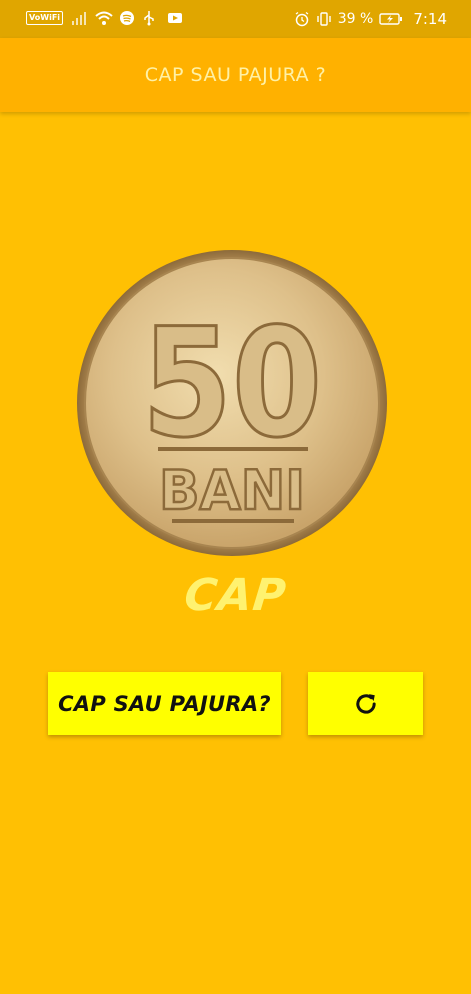  I want to click on status-left: VoWiFi, so click(104, 18).